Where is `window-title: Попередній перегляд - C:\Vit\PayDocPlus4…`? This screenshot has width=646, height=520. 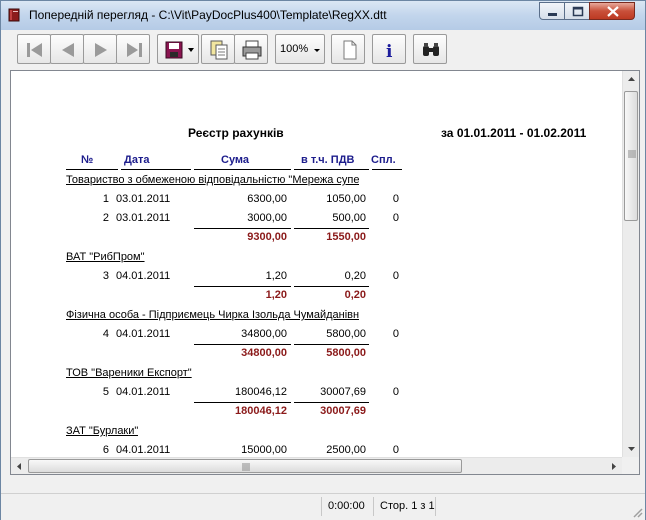 window-title: Попередній перегляд - C:\Vit\PayDocPlus4… is located at coordinates (208, 15).